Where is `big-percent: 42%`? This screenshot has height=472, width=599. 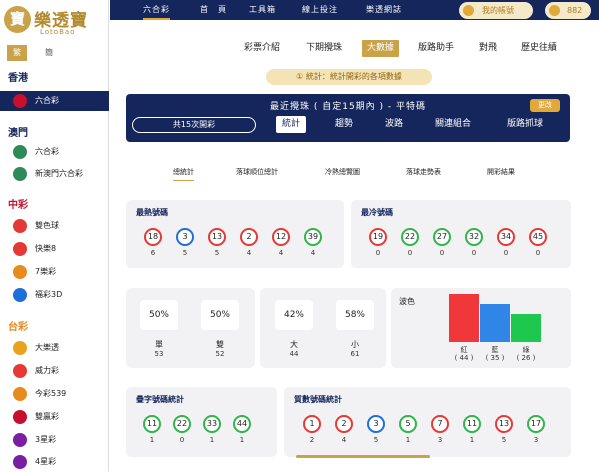 big-percent: 42% is located at coordinates (294, 315).